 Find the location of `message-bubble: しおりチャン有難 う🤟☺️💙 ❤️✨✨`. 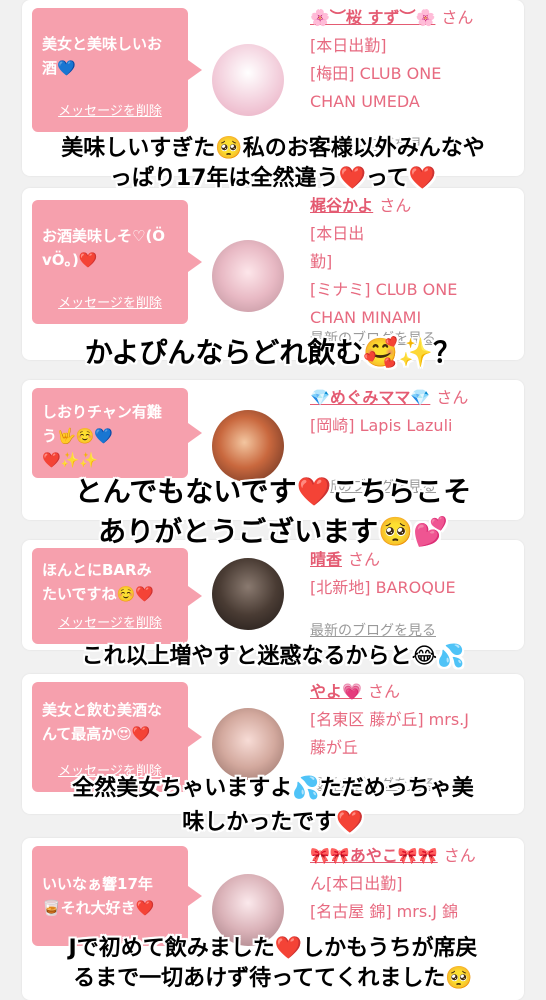

message-bubble: しおりチャン有難 う🤟☺️💙 ❤️✨✨ is located at coordinates (117, 433).